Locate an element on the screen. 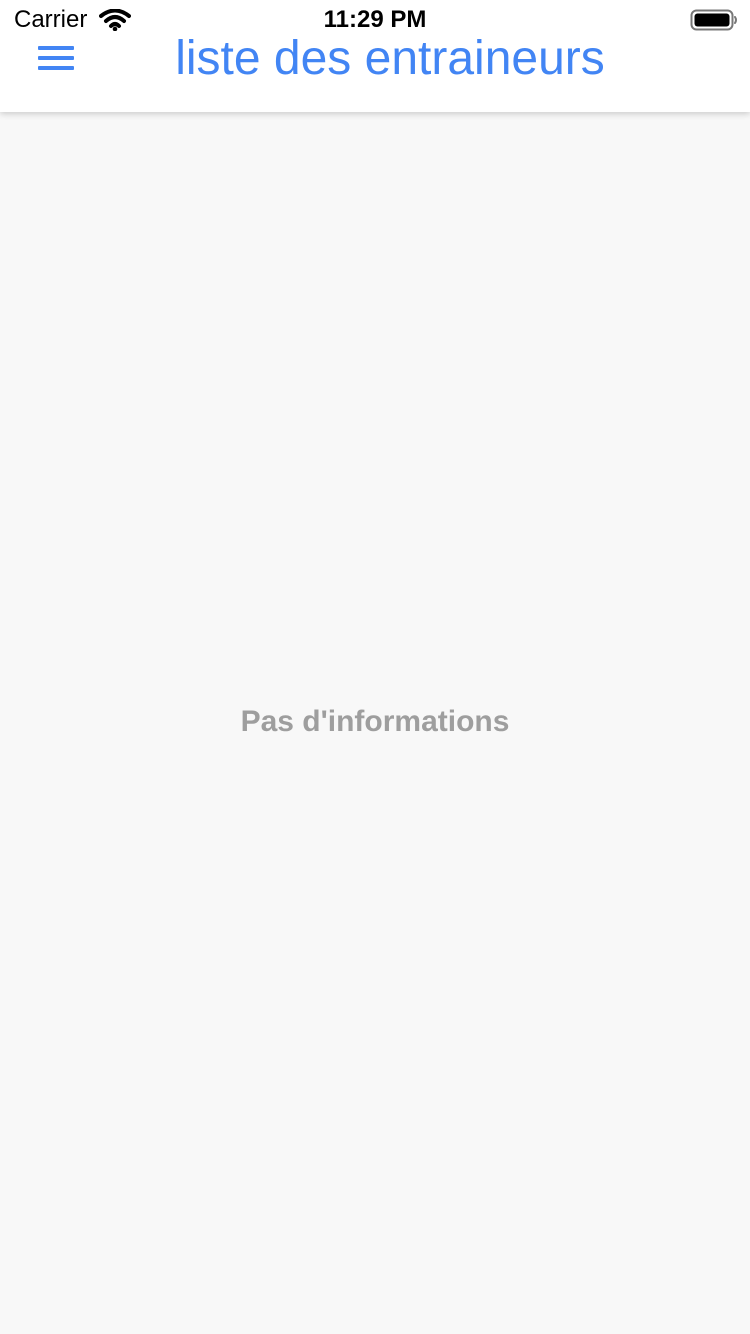 The width and height of the screenshot is (750, 1334). page-title: liste des entraineurs is located at coordinates (390, 58).